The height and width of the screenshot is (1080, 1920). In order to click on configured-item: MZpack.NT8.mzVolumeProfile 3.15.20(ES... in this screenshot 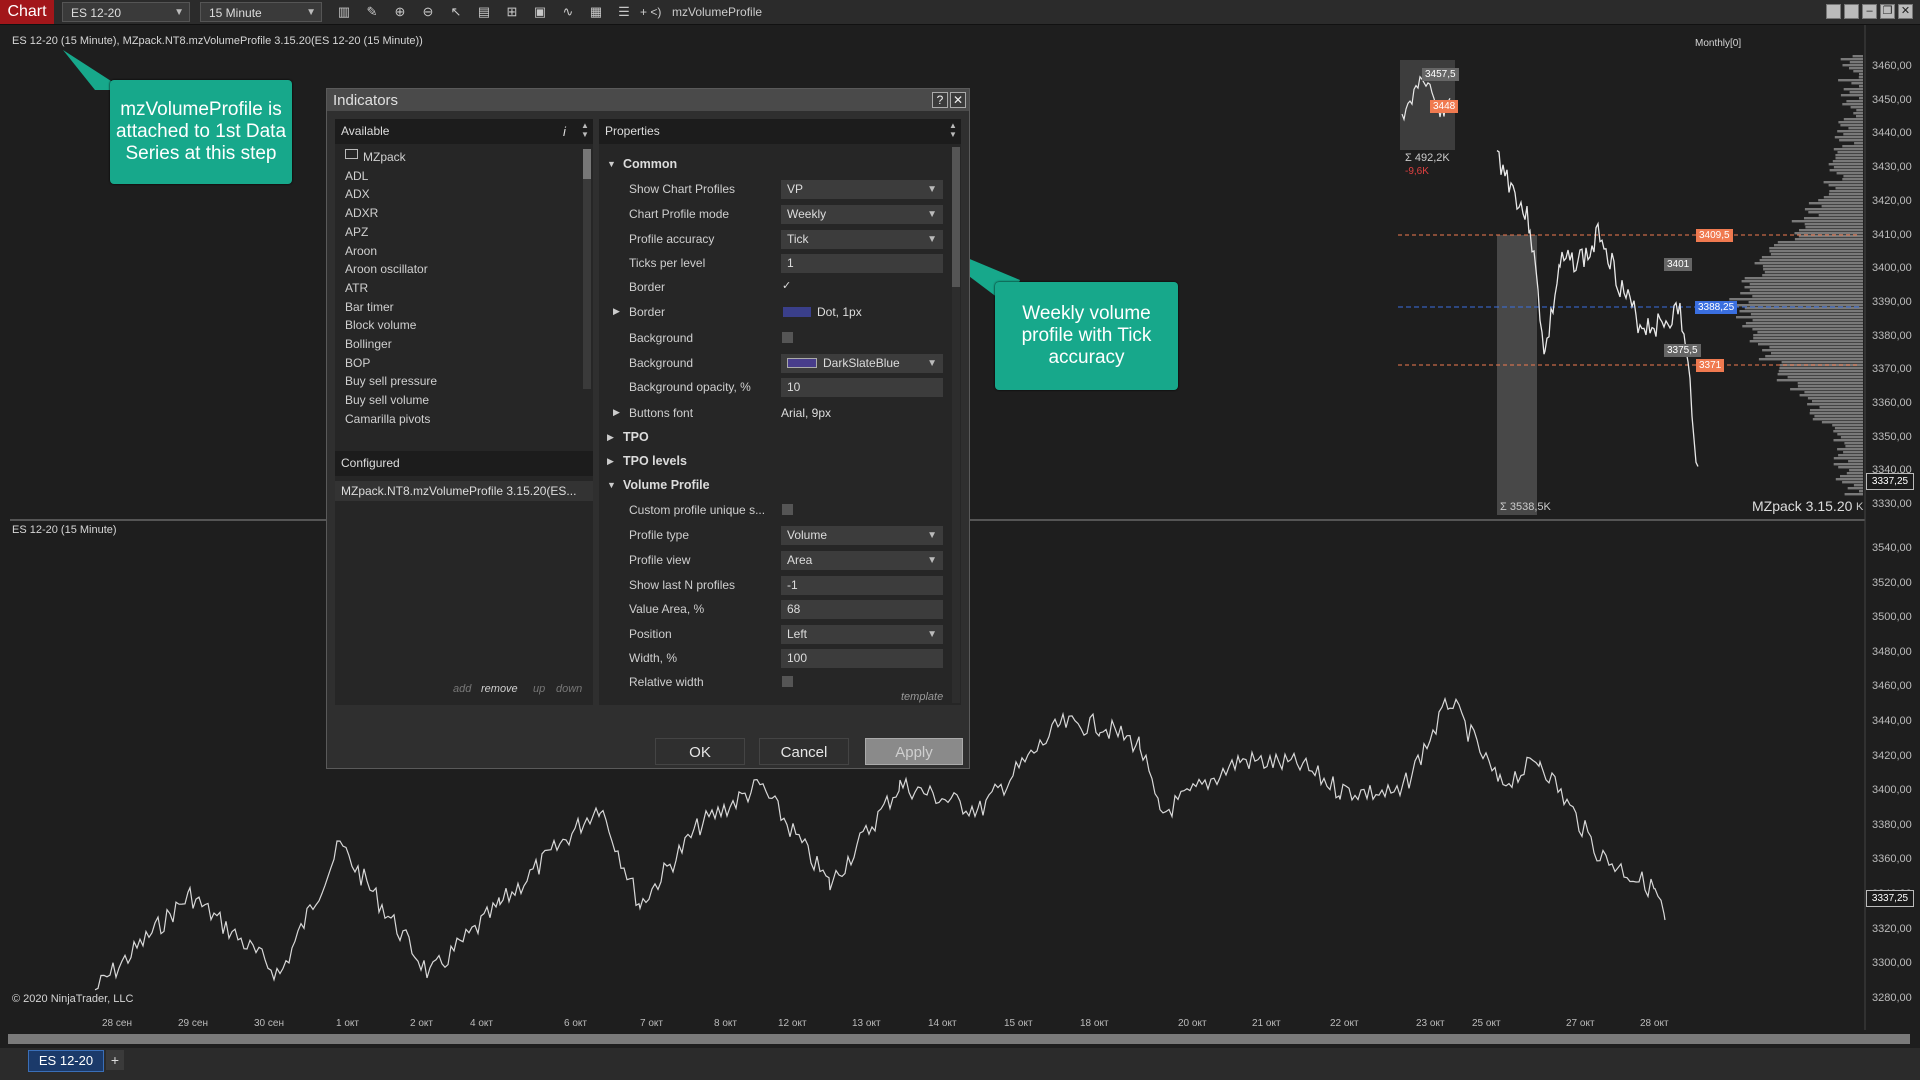, I will do `click(464, 491)`.